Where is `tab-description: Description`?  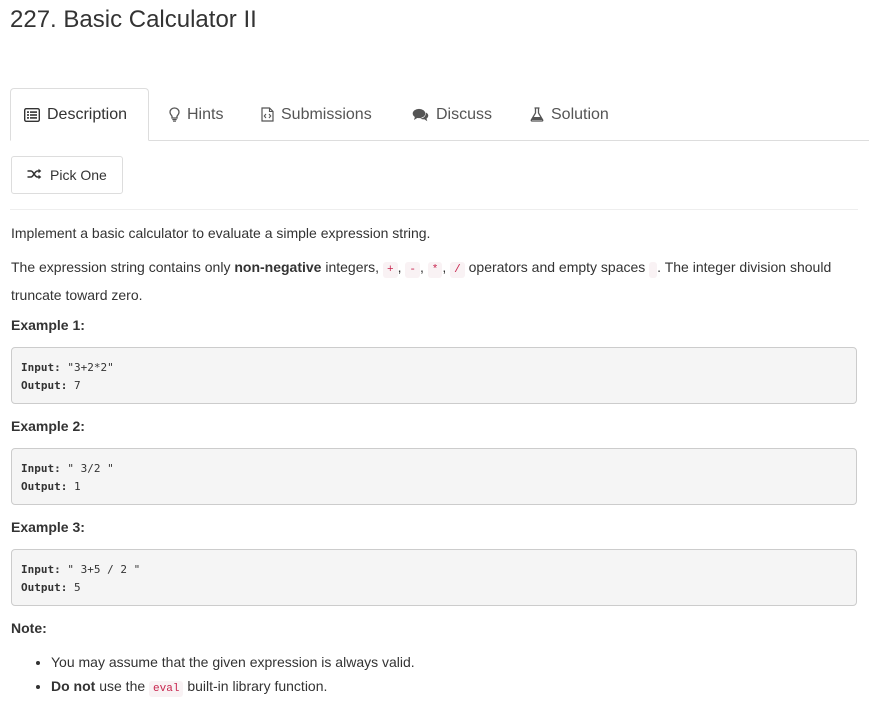
tab-description: Description is located at coordinates (79, 114).